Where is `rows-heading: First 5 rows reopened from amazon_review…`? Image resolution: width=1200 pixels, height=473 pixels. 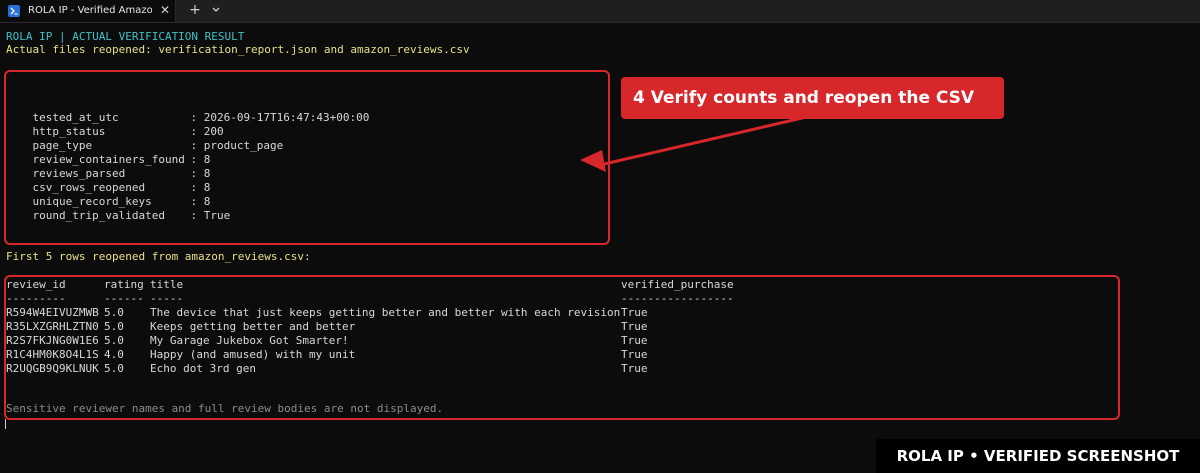 rows-heading: First 5 rows reopened from amazon_review… is located at coordinates (158, 256).